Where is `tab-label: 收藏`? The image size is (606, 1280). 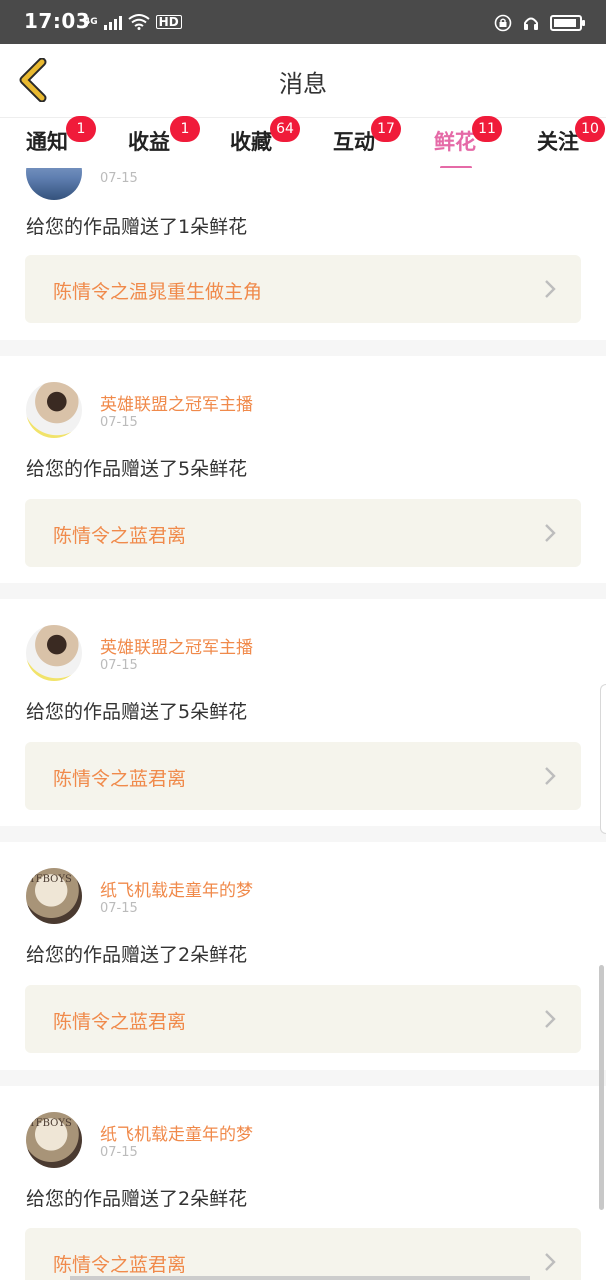
tab-label: 收藏 is located at coordinates (251, 142).